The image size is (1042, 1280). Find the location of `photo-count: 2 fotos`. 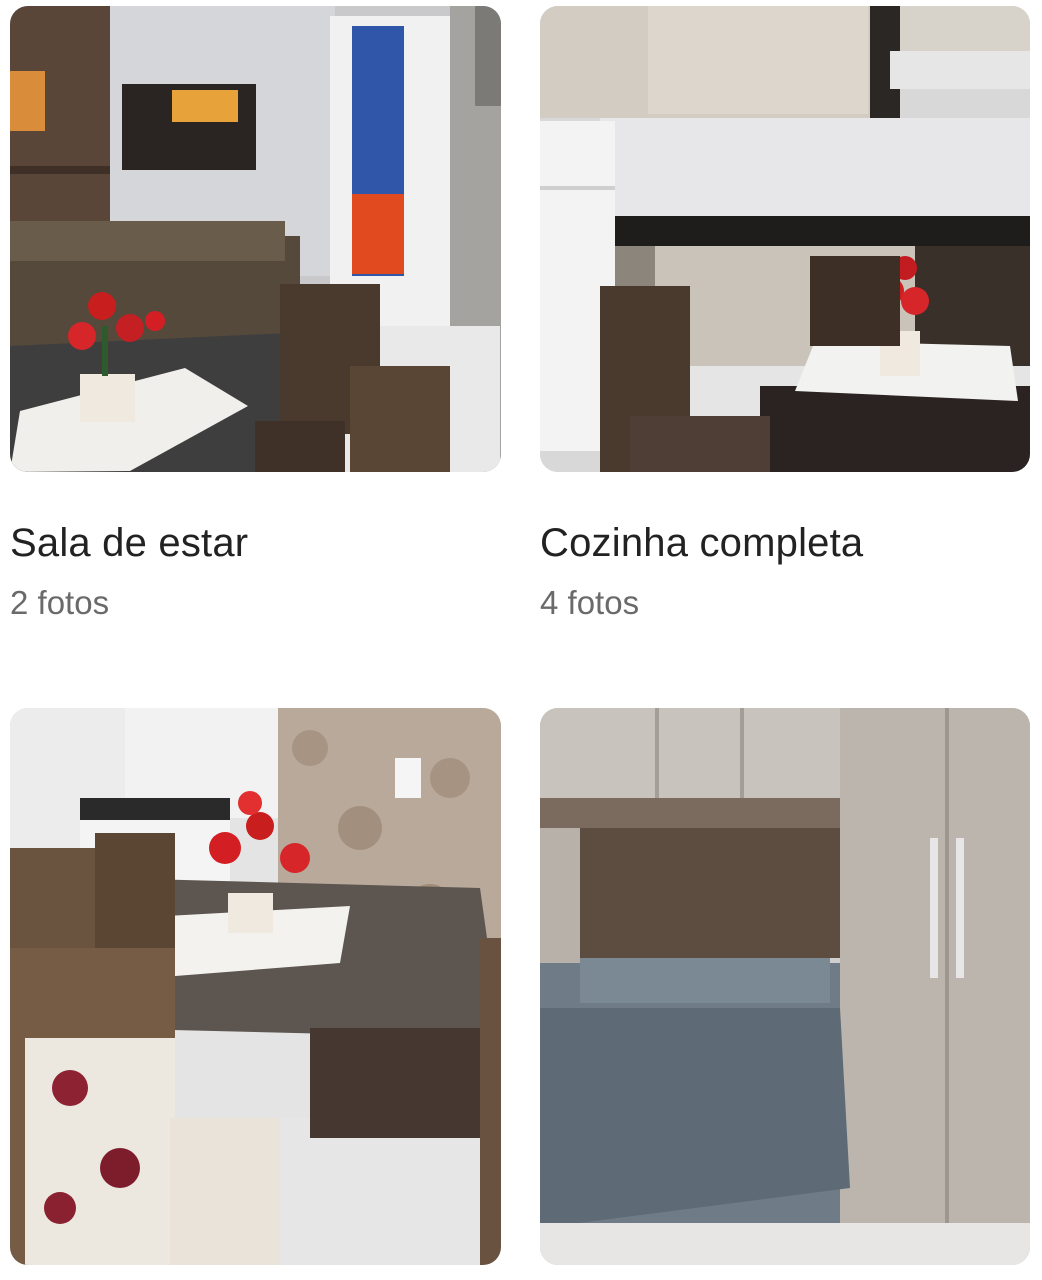

photo-count: 2 fotos is located at coordinates (60, 602).